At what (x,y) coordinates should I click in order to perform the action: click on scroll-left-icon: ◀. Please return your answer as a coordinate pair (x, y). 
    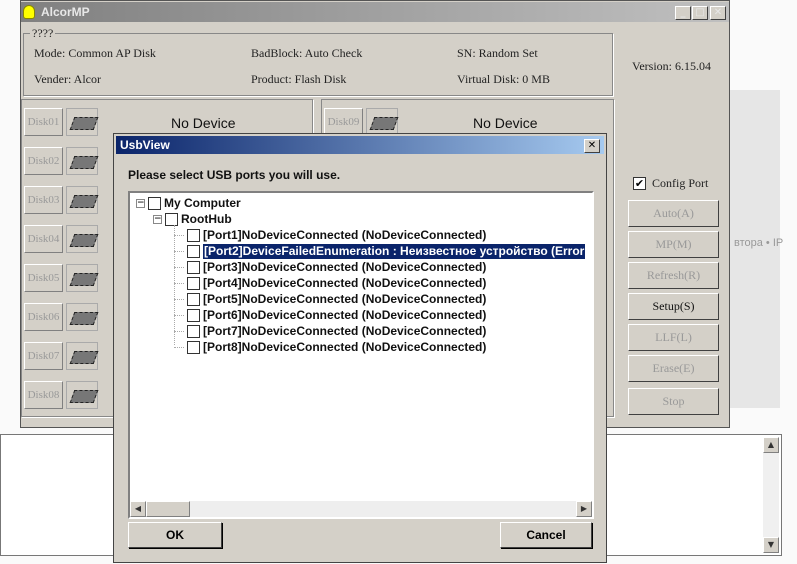
    Looking at the image, I should click on (138, 509).